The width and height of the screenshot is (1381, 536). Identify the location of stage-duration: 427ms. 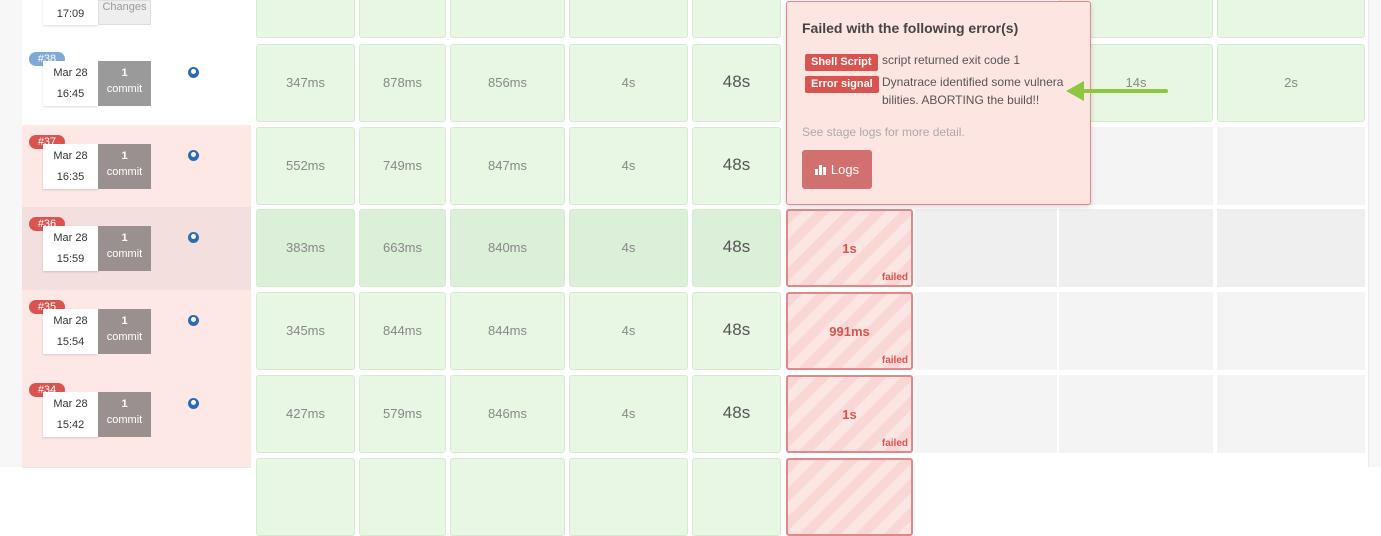
(305, 413).